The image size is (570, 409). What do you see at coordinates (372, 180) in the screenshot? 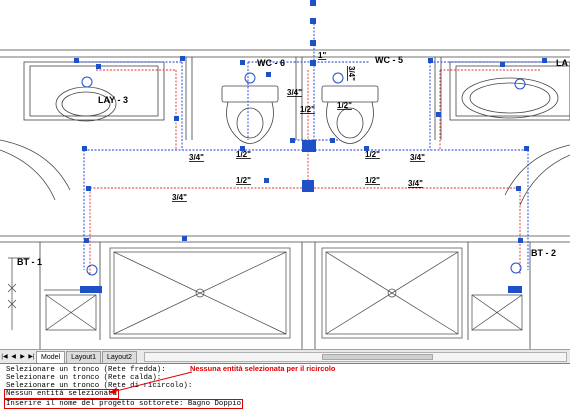
I see `dim-12-f: 1/2"` at bounding box center [372, 180].